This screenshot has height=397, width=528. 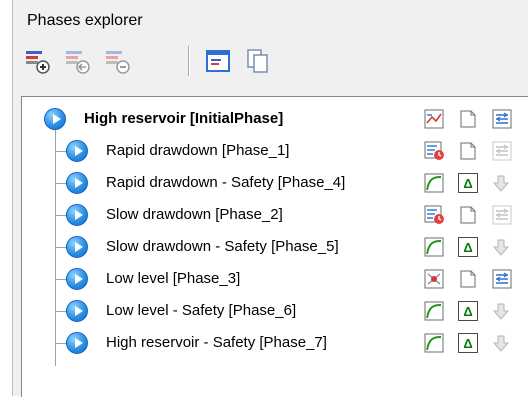 I want to click on phase-row: Low level - Safety [Phase_6] Δ, so click(x=275, y=311).